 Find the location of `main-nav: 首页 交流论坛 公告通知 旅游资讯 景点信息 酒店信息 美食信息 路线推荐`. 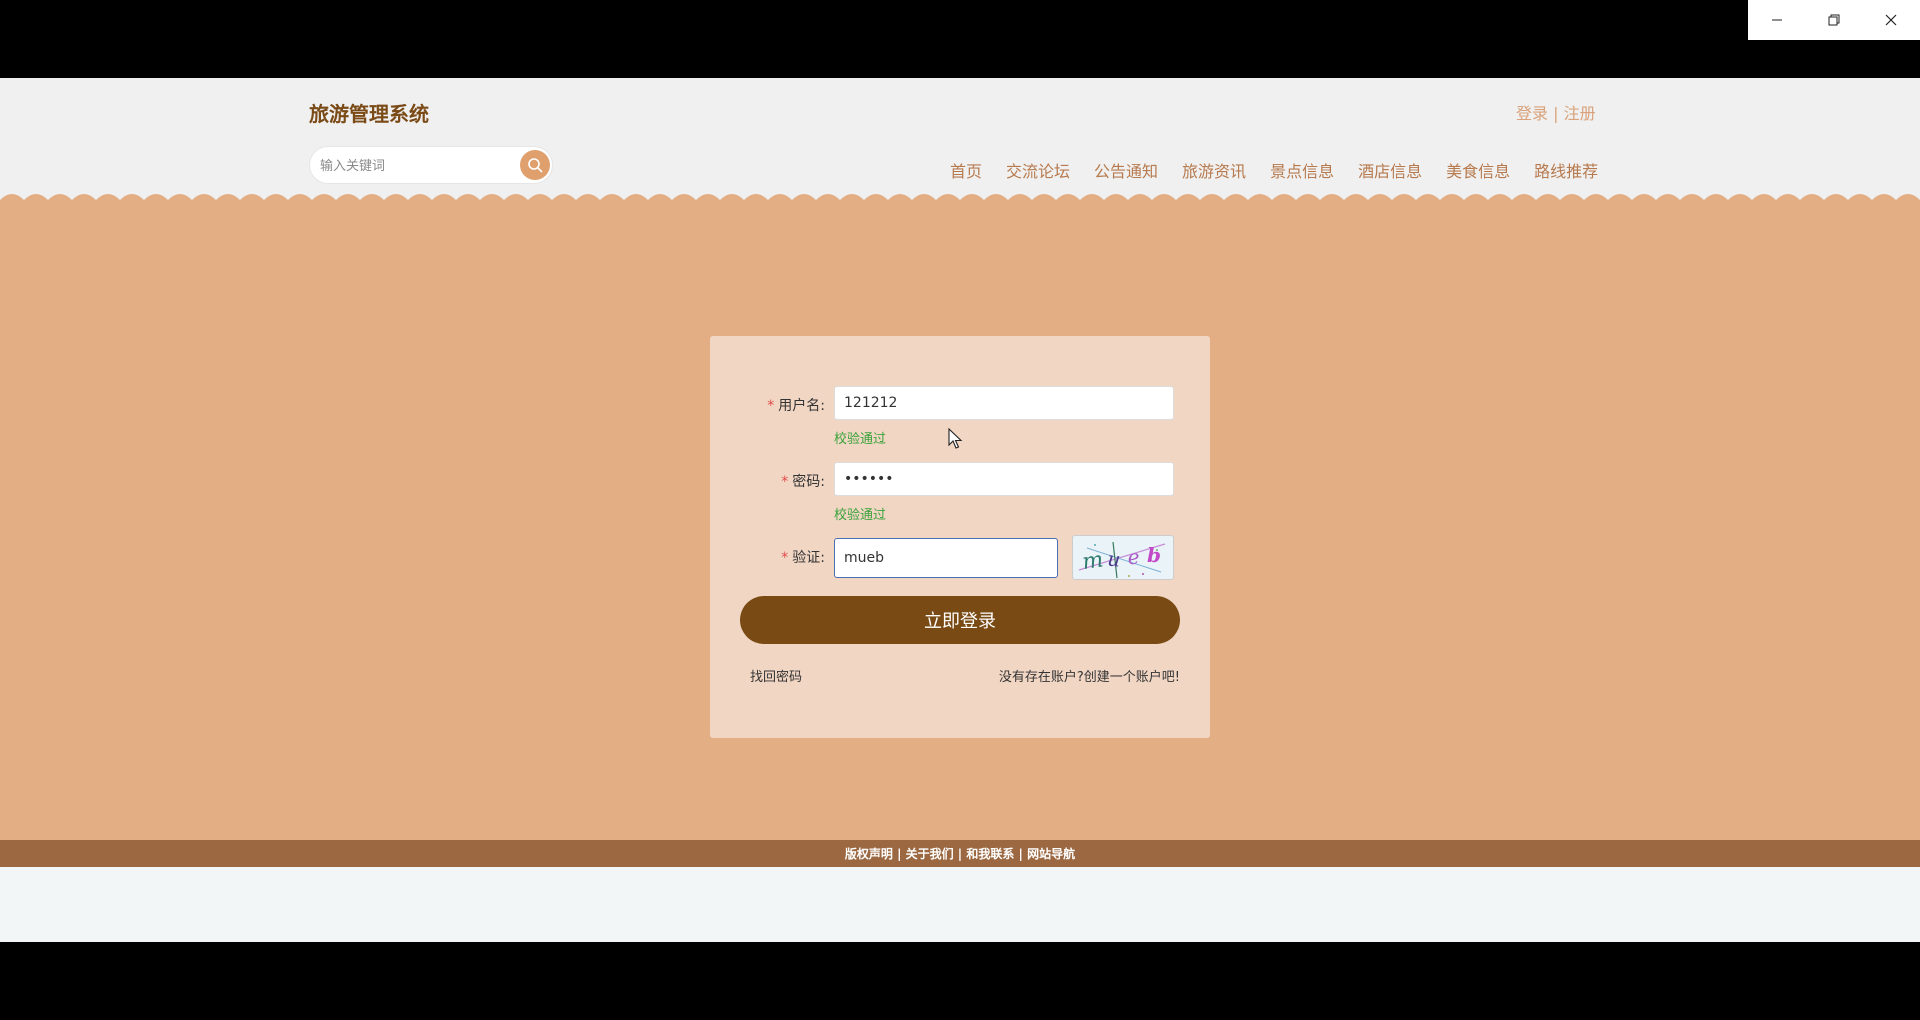

main-nav: 首页 交流论坛 公告通知 旅游资讯 景点信息 酒店信息 美食信息 路线推荐 is located at coordinates (1286, 170).